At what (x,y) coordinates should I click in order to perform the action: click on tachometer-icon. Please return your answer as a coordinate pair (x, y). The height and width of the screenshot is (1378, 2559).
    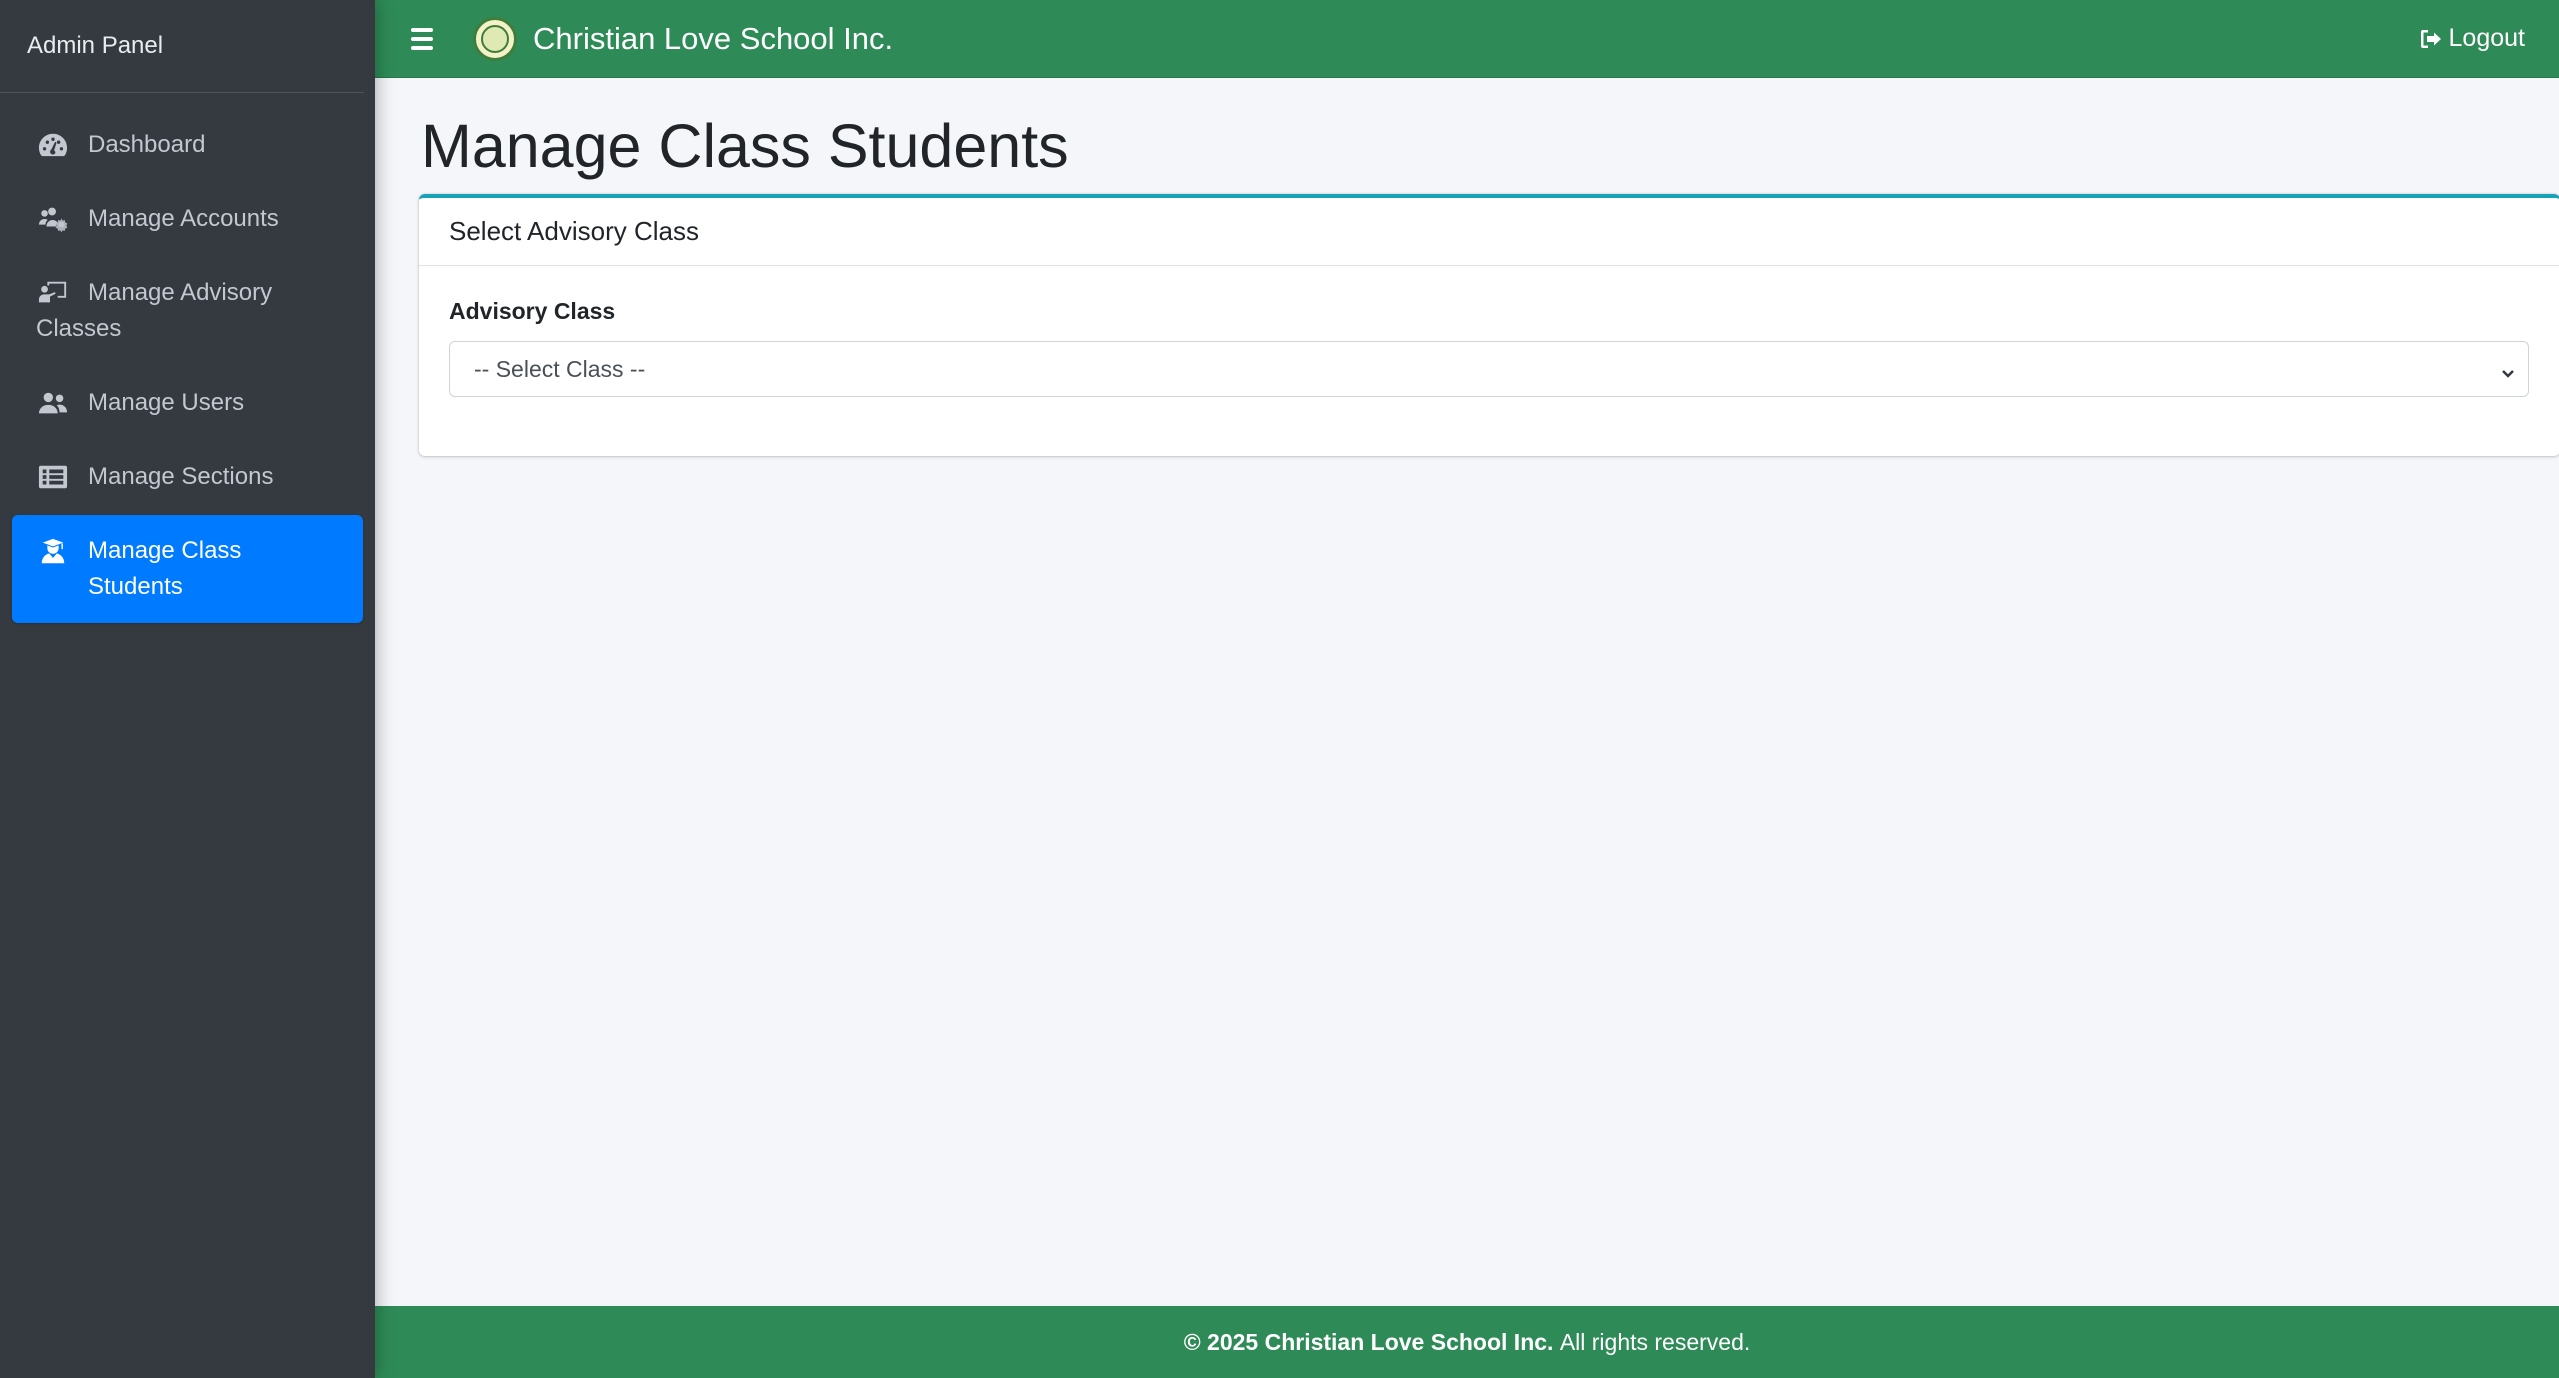
    Looking at the image, I should click on (53, 145).